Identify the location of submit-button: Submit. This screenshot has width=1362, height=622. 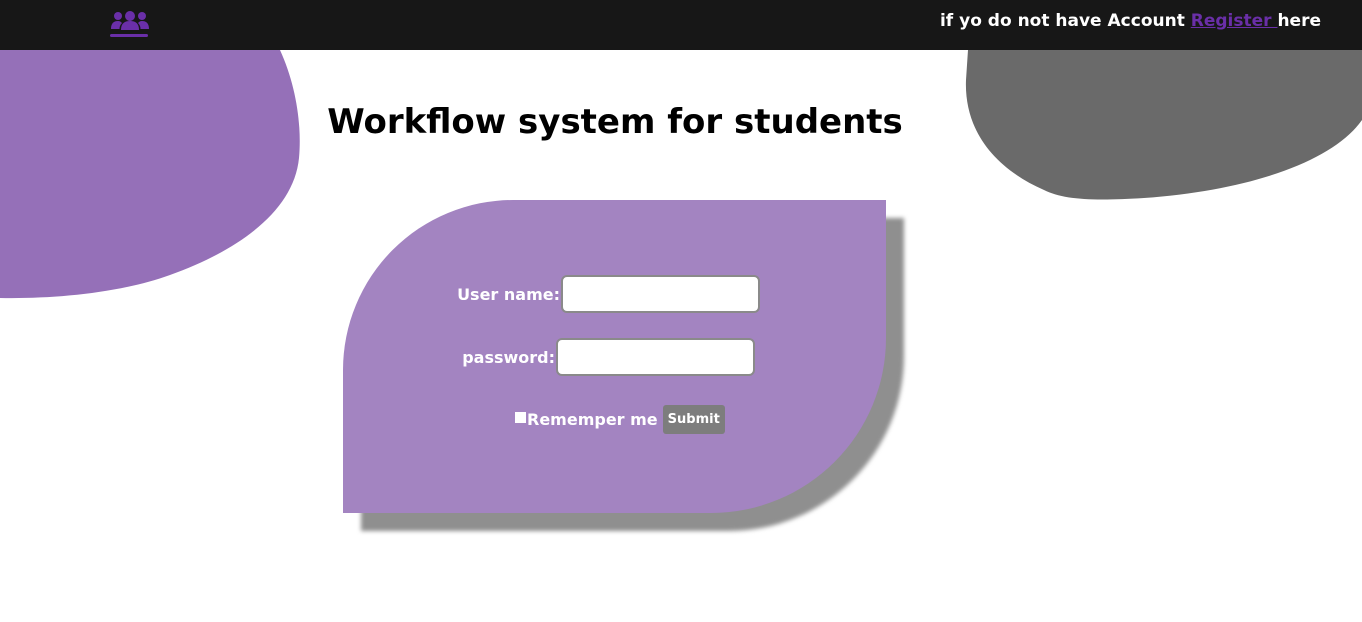
(693, 419).